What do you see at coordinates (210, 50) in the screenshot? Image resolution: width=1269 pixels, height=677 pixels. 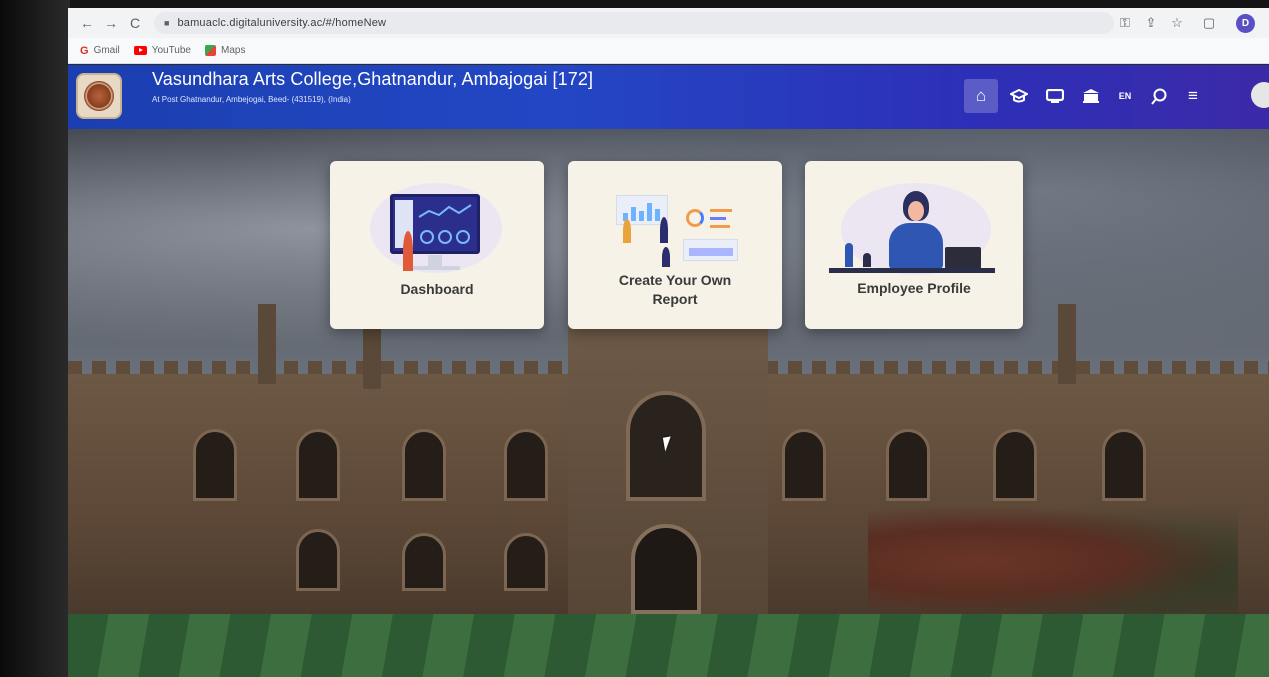 I see `maps-icon` at bounding box center [210, 50].